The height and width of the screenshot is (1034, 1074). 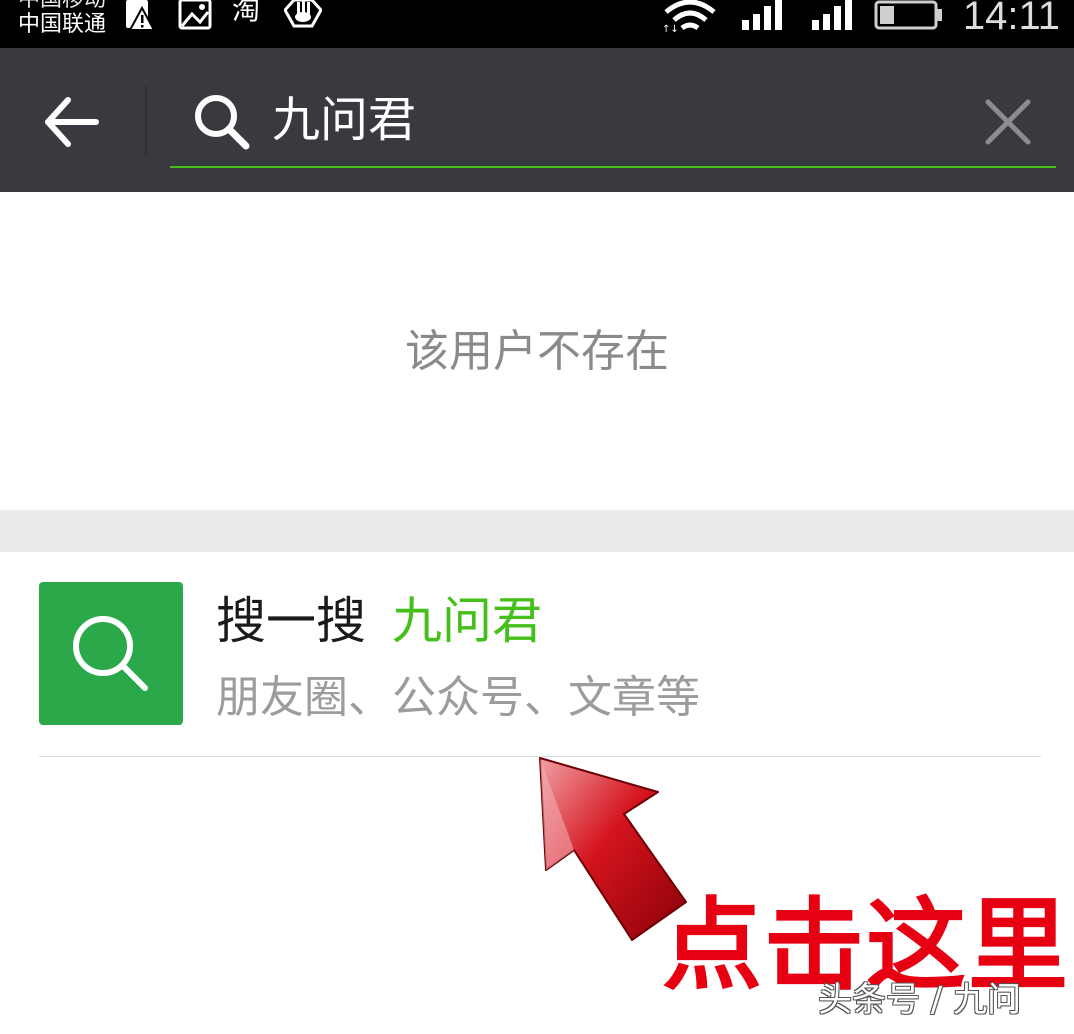 What do you see at coordinates (458, 697) in the screenshot?
I see `search-row-subtitle: 朋友圈、公众号、文章等` at bounding box center [458, 697].